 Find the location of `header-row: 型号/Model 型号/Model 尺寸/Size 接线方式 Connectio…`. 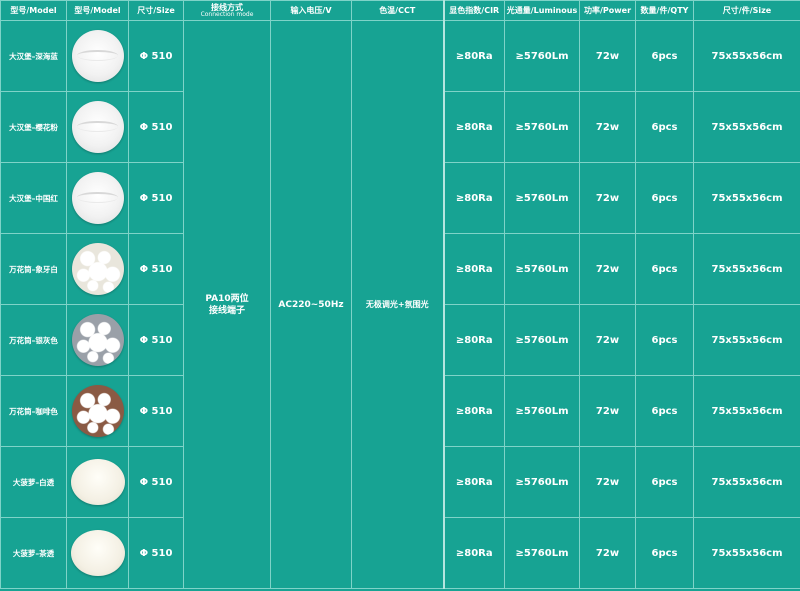

header-row: 型号/Model 型号/Model 尺寸/Size 接线方式 Connectio… is located at coordinates (400, 10).